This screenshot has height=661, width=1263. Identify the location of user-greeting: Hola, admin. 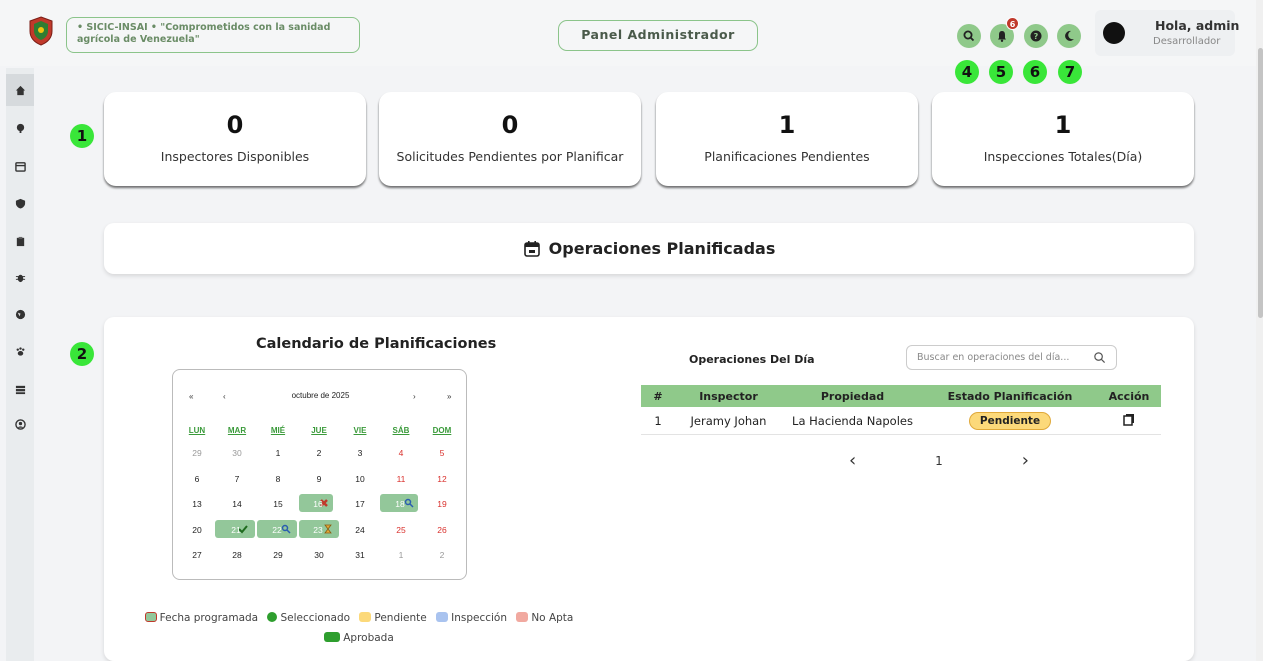
(1197, 25).